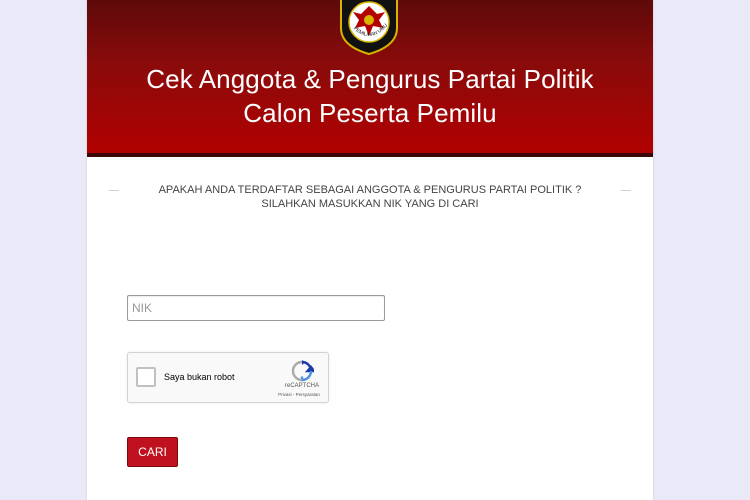 The height and width of the screenshot is (500, 750). What do you see at coordinates (370, 204) in the screenshot?
I see `notice-line2: SILAHKAN MASUKKAN NIK YANG DI CARI` at bounding box center [370, 204].